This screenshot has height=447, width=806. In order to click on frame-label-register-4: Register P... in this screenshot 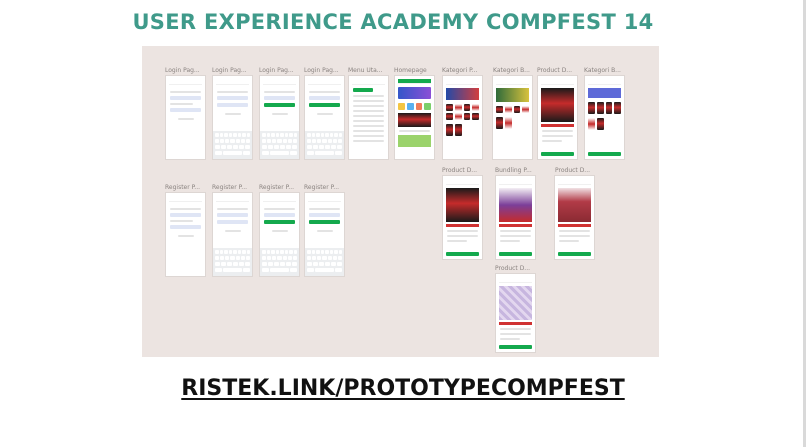, I will do `click(322, 187)`.